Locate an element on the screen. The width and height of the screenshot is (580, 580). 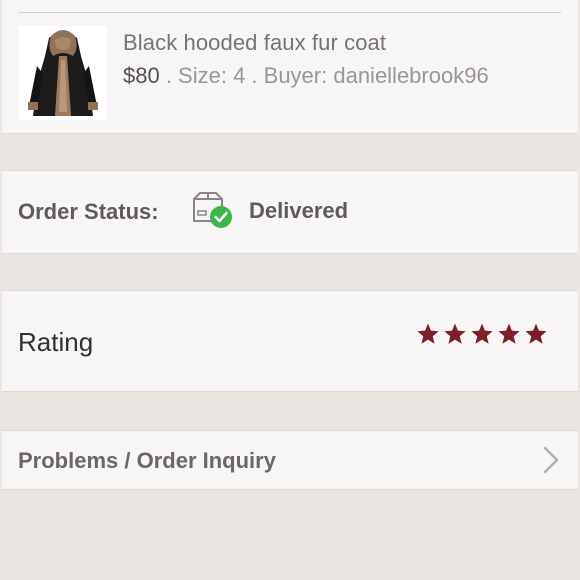
coat-image is located at coordinates (63, 73).